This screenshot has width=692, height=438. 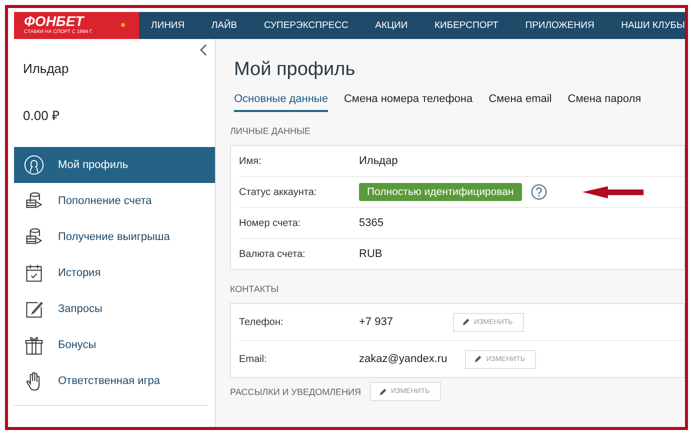 I want to click on user-name: Ильдар, so click(x=46, y=68).